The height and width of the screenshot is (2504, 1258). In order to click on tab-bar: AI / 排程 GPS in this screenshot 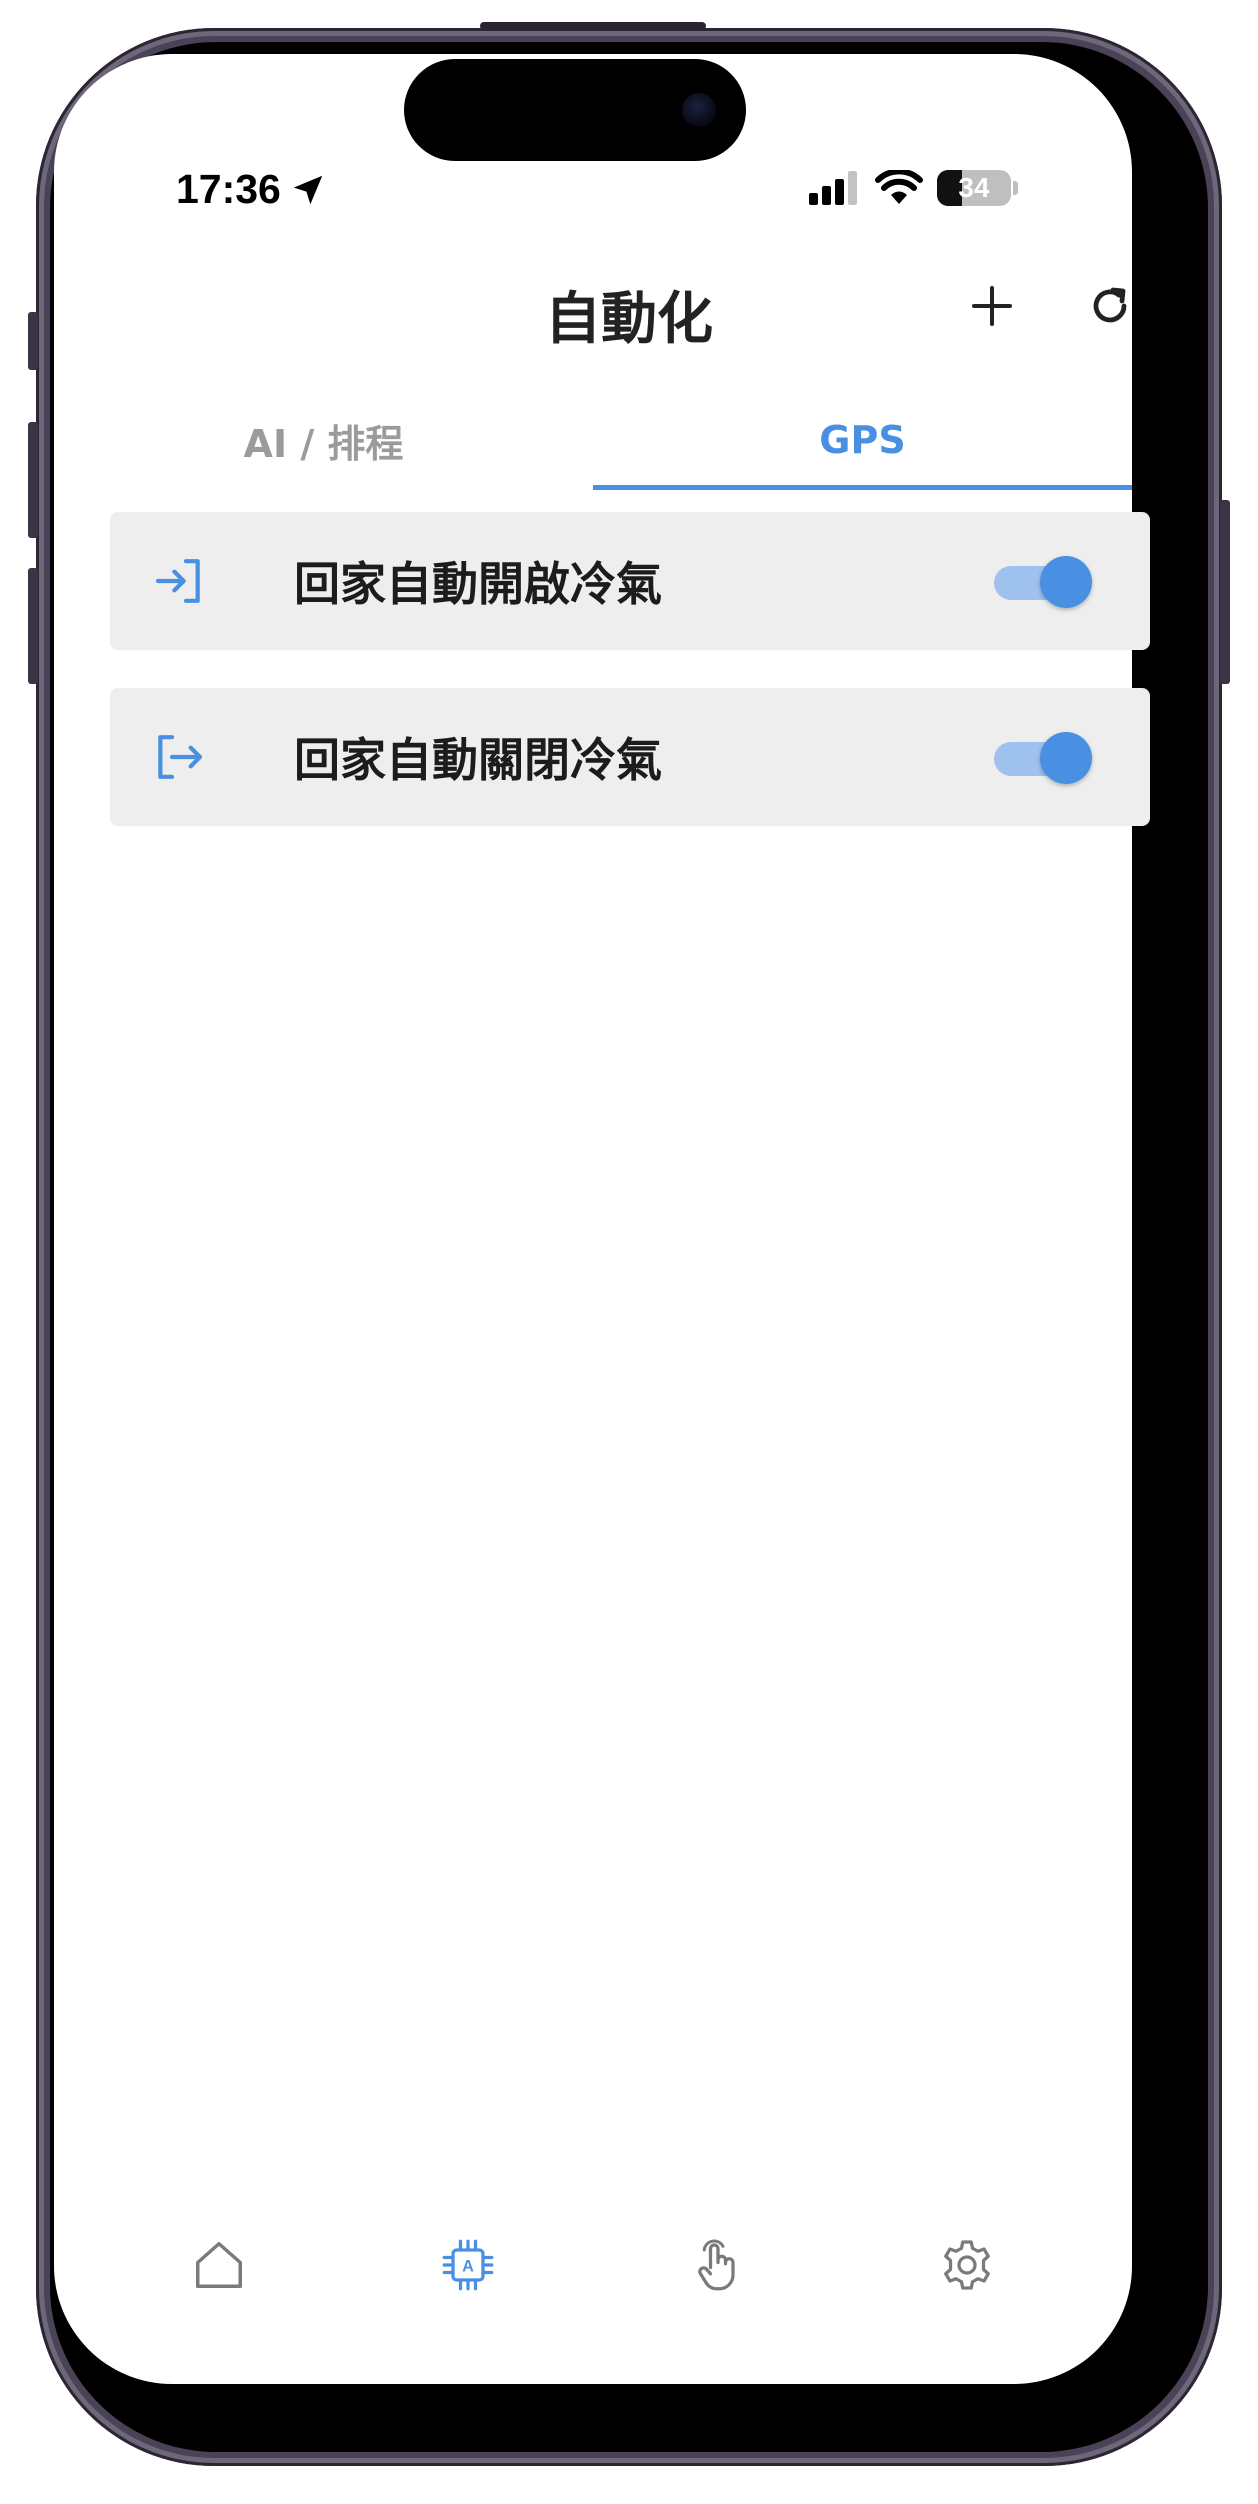, I will do `click(593, 440)`.